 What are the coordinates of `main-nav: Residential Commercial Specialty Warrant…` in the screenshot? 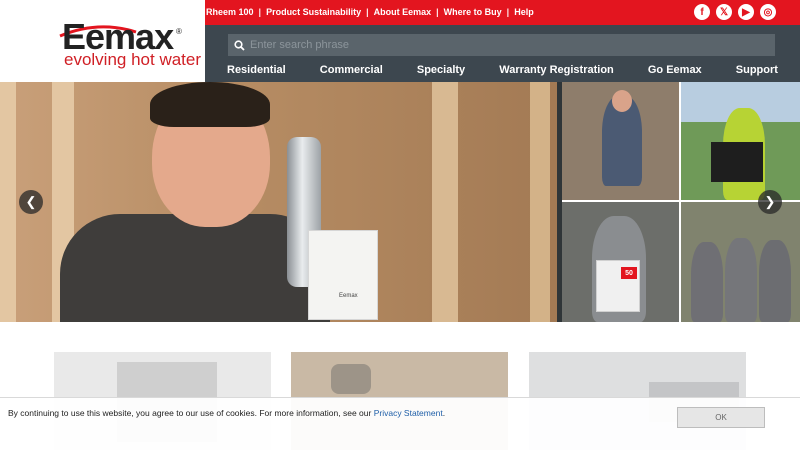 It's located at (502, 70).